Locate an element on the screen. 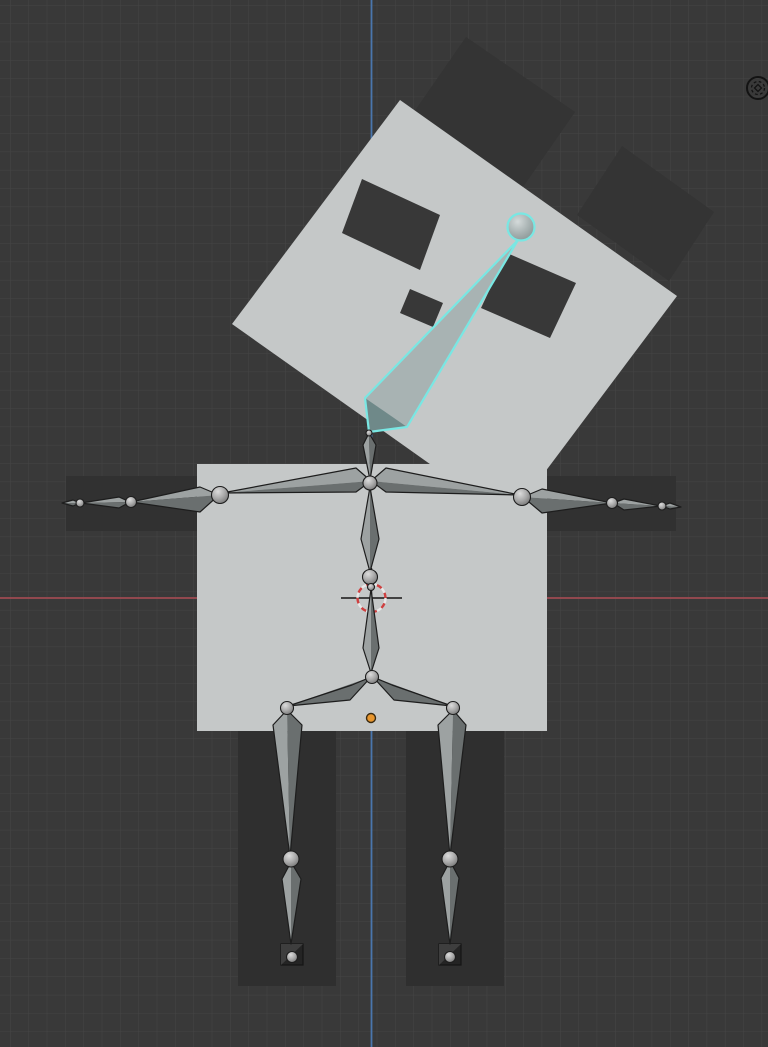 The width and height of the screenshot is (768, 1047). joint-shoulder-r is located at coordinates (522, 497).